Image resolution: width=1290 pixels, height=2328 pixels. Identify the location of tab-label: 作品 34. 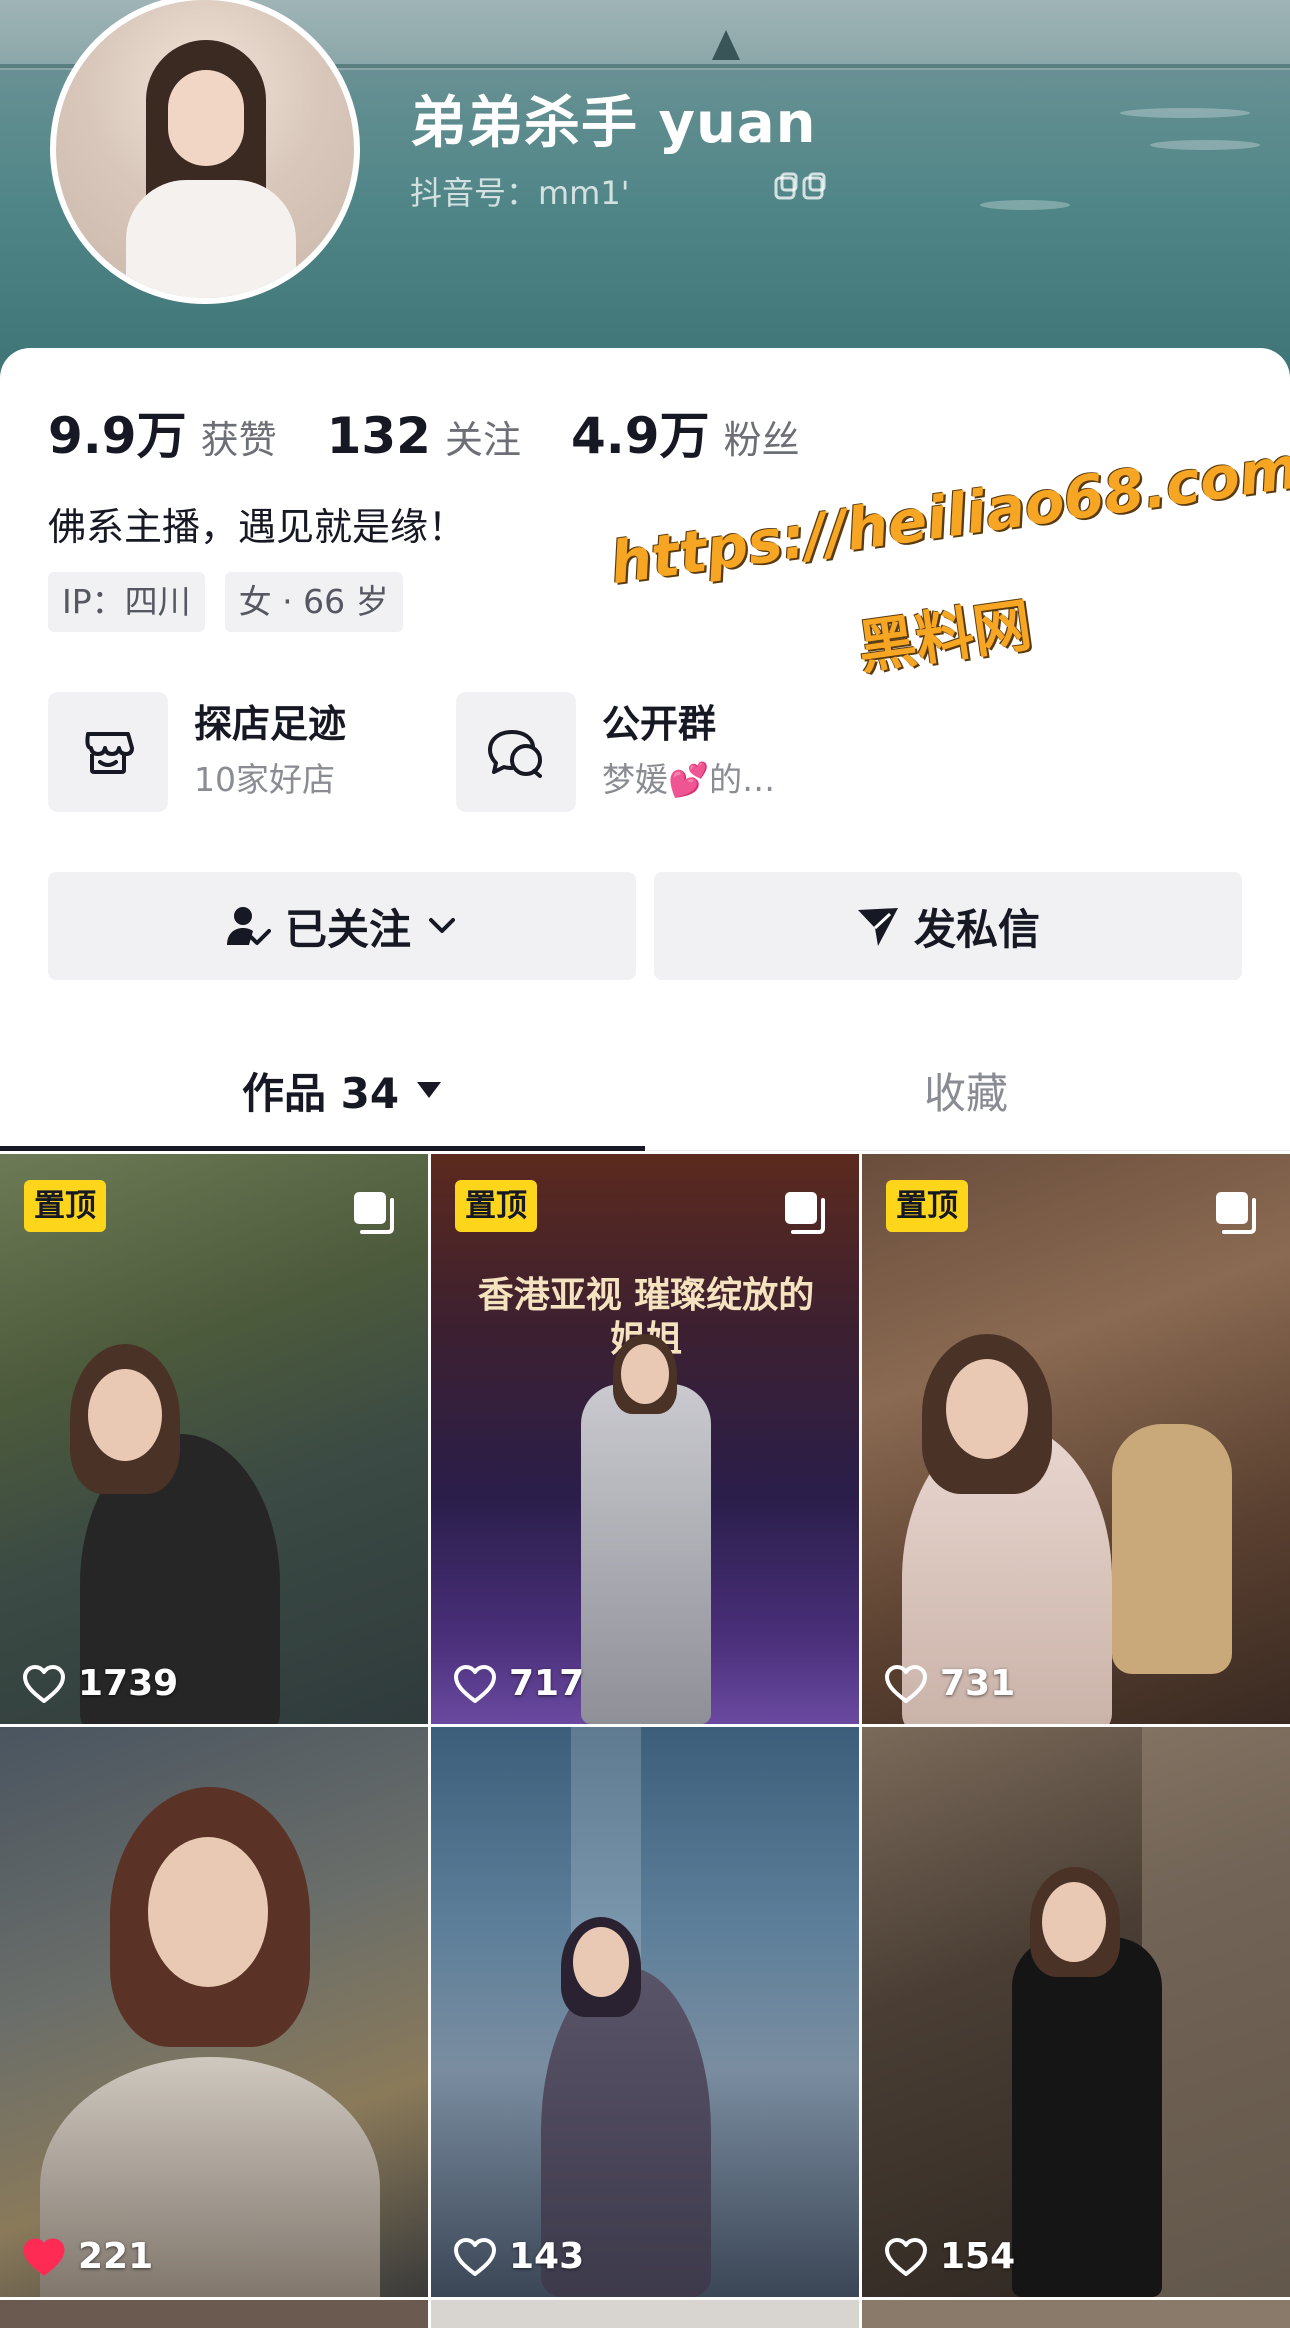
(321, 1093).